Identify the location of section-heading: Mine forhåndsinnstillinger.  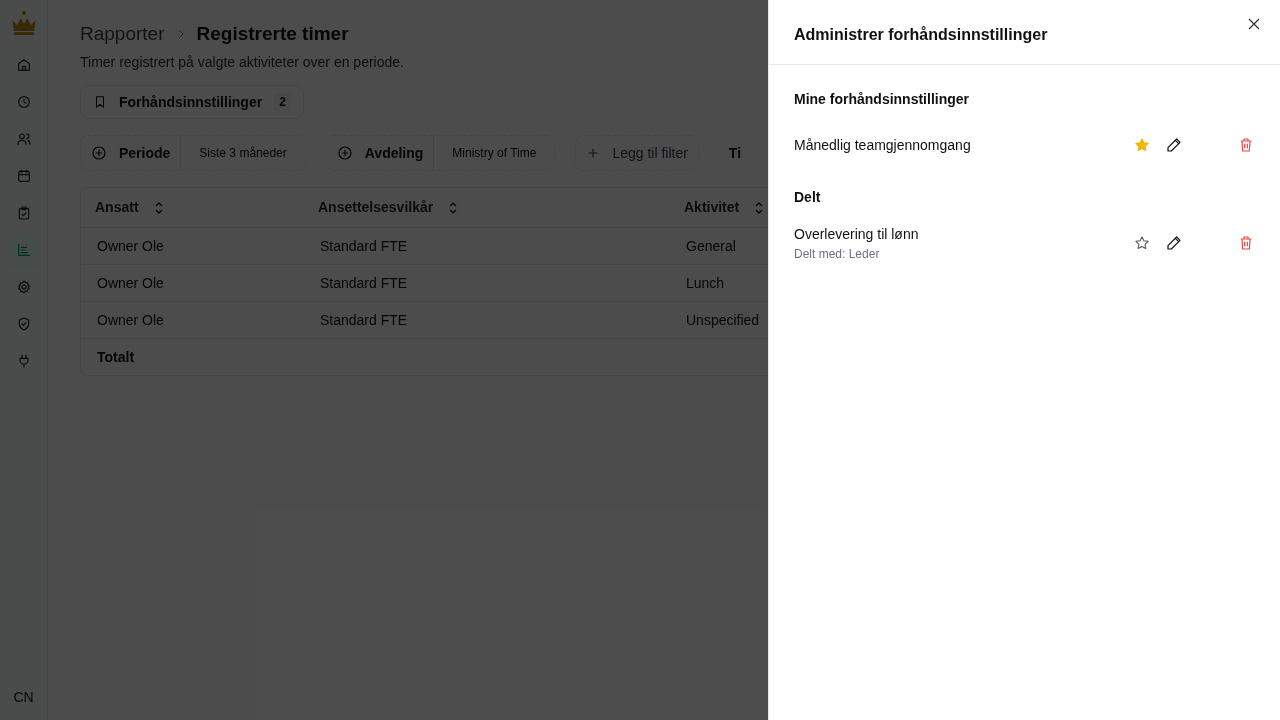
(882, 99).